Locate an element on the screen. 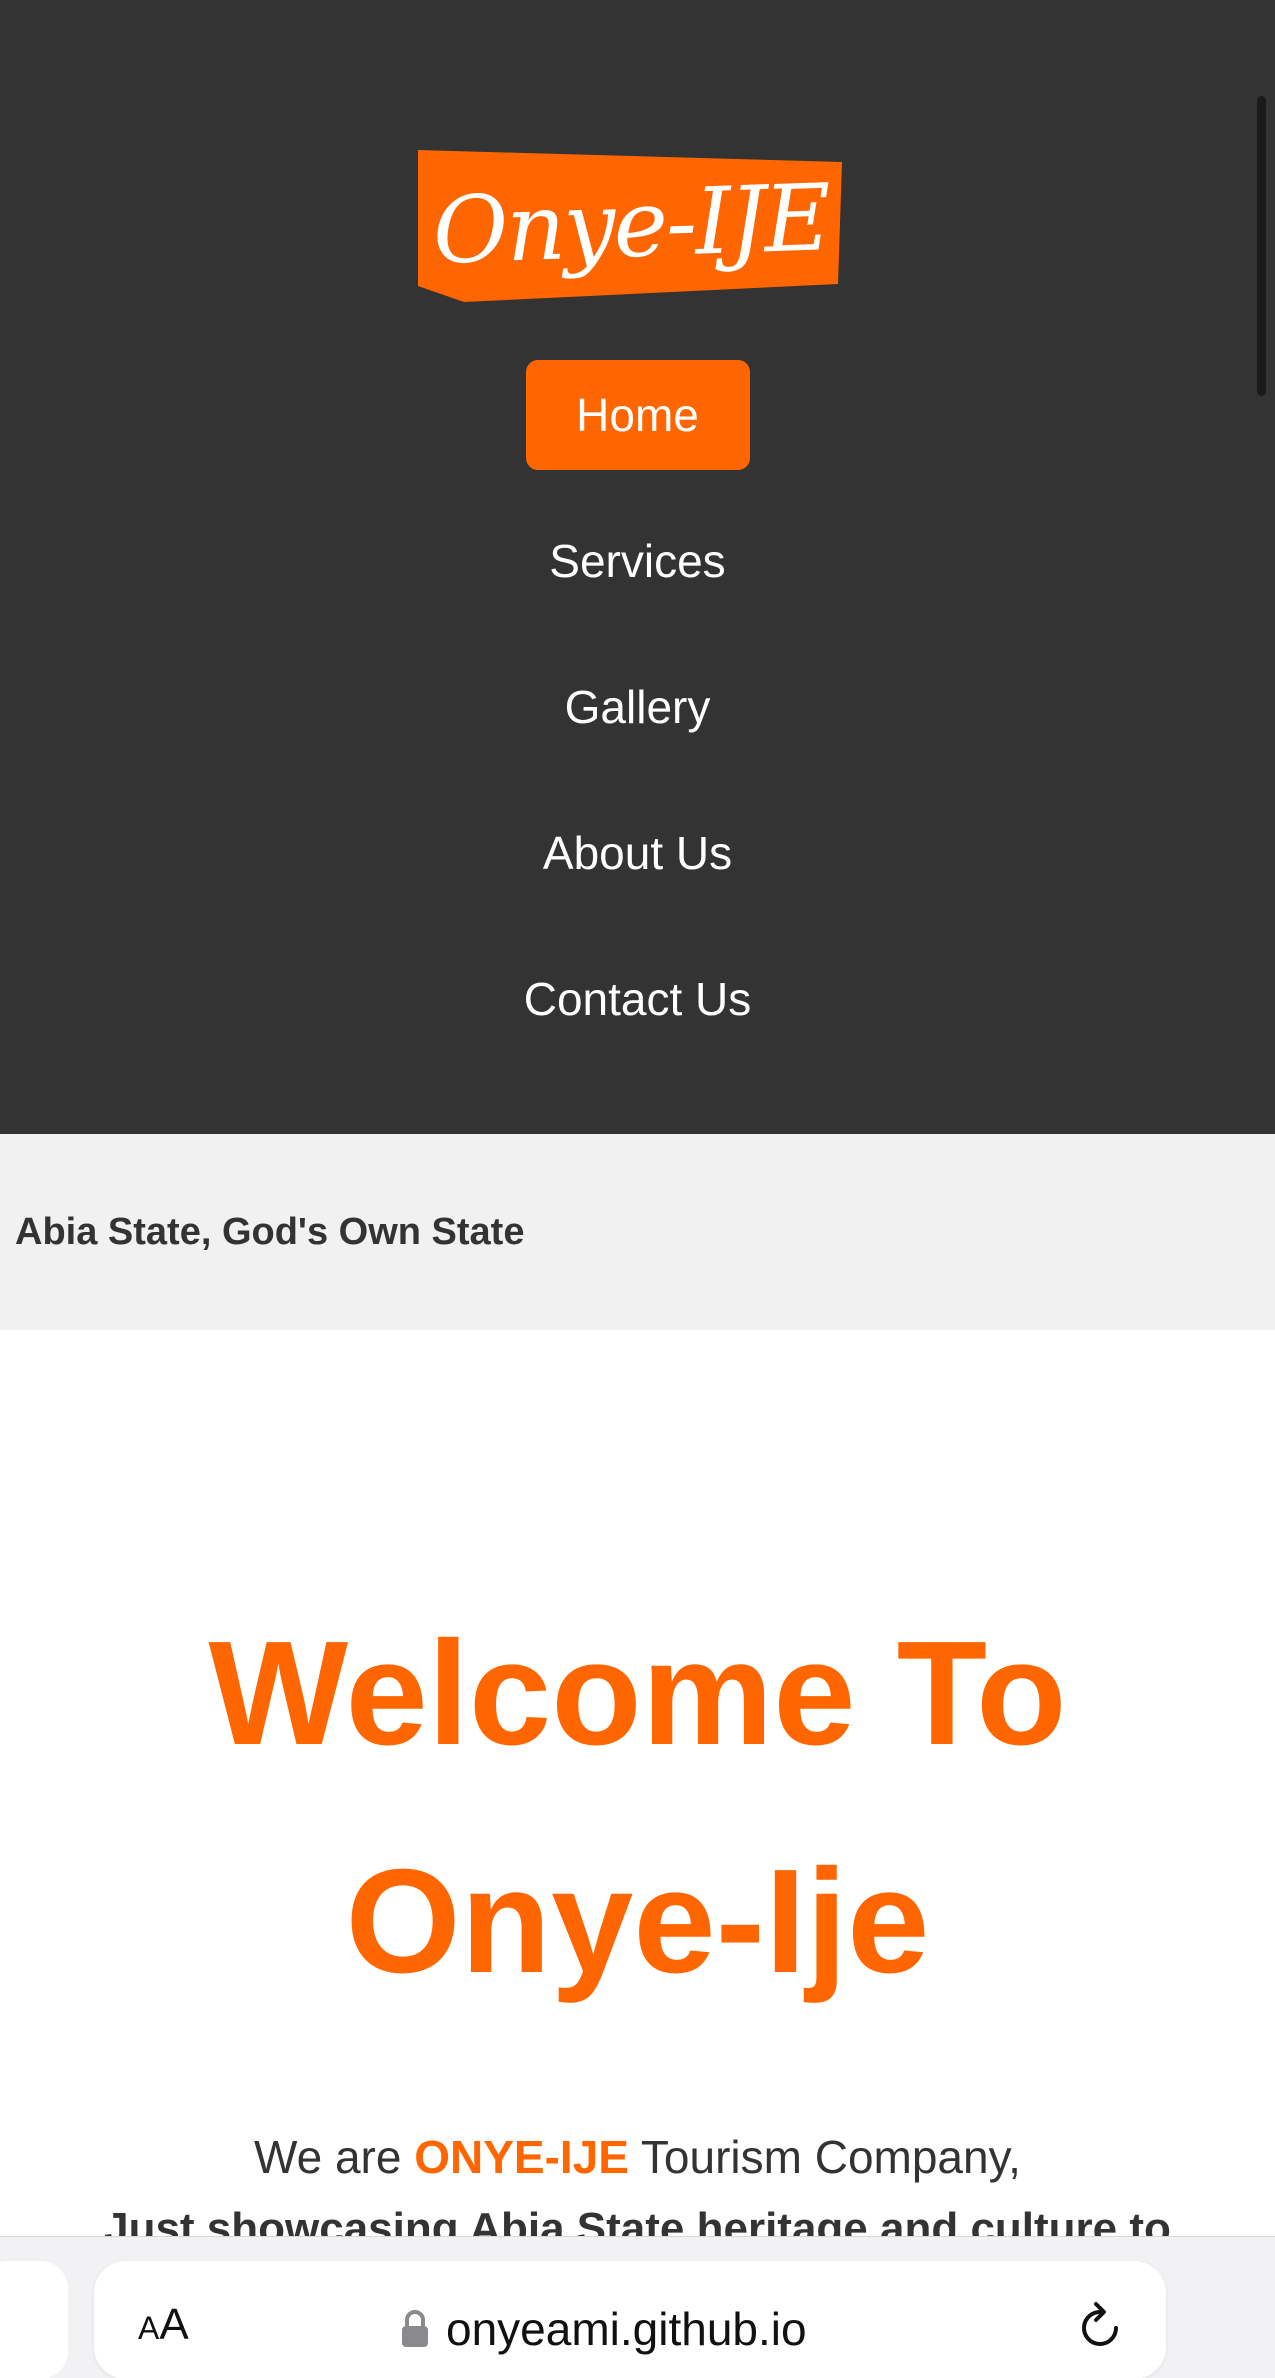  tagline: Abia State, God's Own State is located at coordinates (270, 1231).